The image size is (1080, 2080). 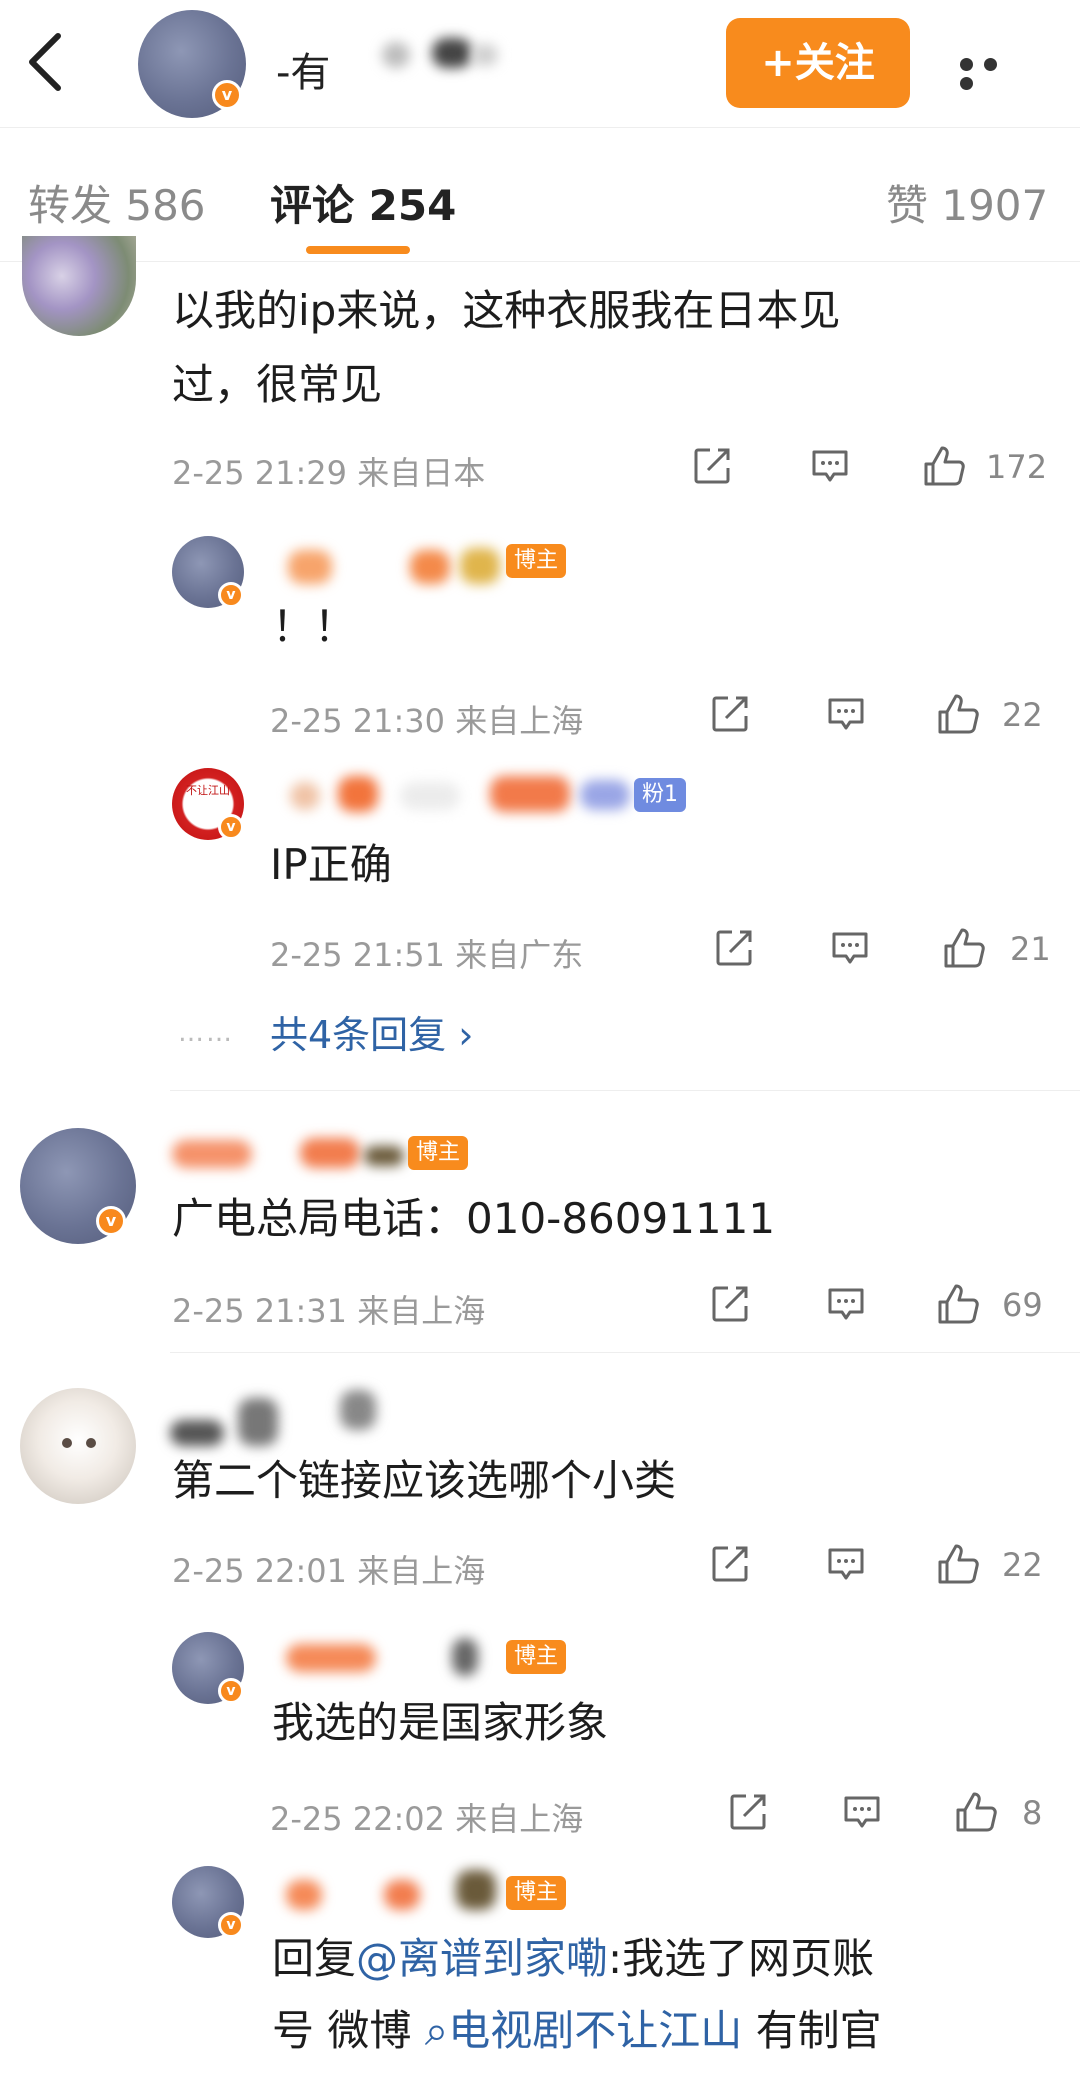 What do you see at coordinates (812, 2030) in the screenshot?
I see `reply-text-body: 有制官` at bounding box center [812, 2030].